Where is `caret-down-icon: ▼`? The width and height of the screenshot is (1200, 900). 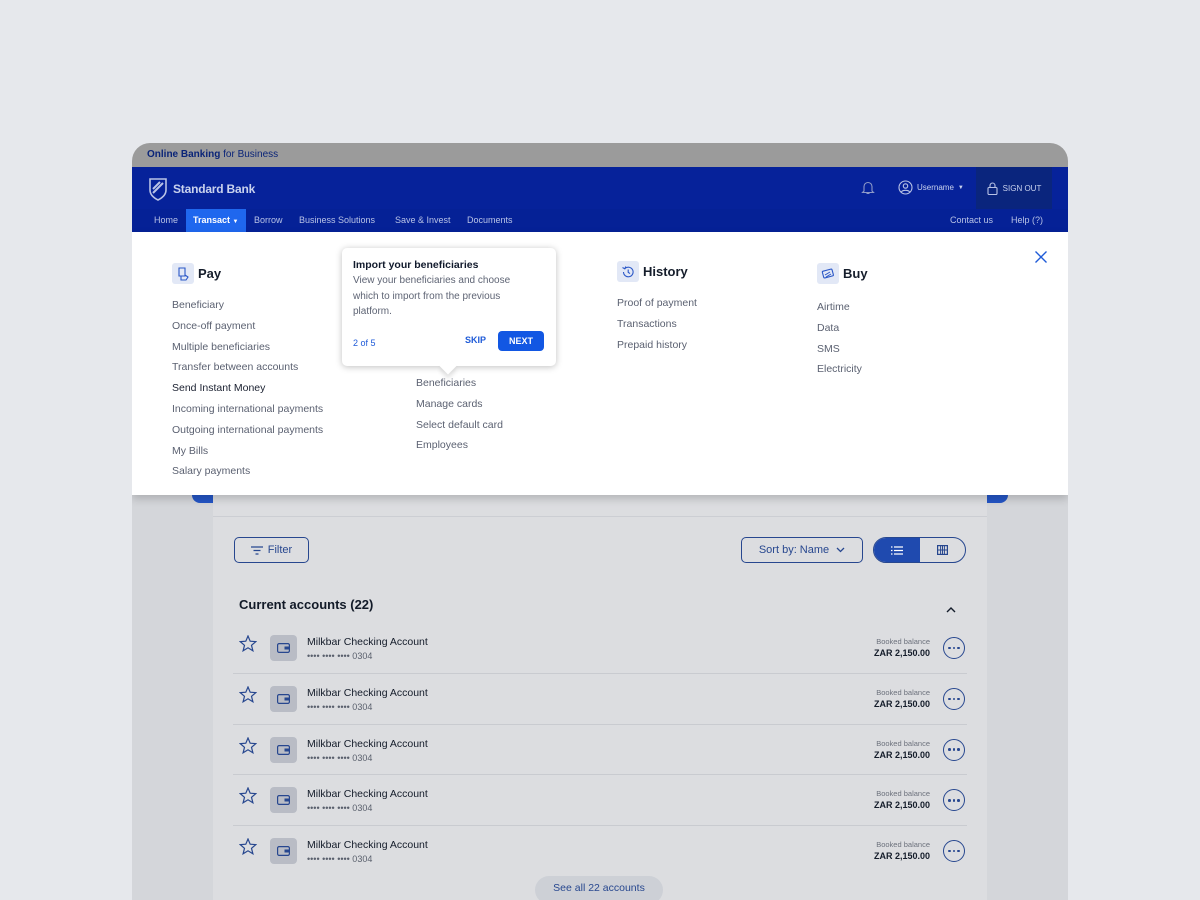
caret-down-icon: ▼ is located at coordinates (960, 187).